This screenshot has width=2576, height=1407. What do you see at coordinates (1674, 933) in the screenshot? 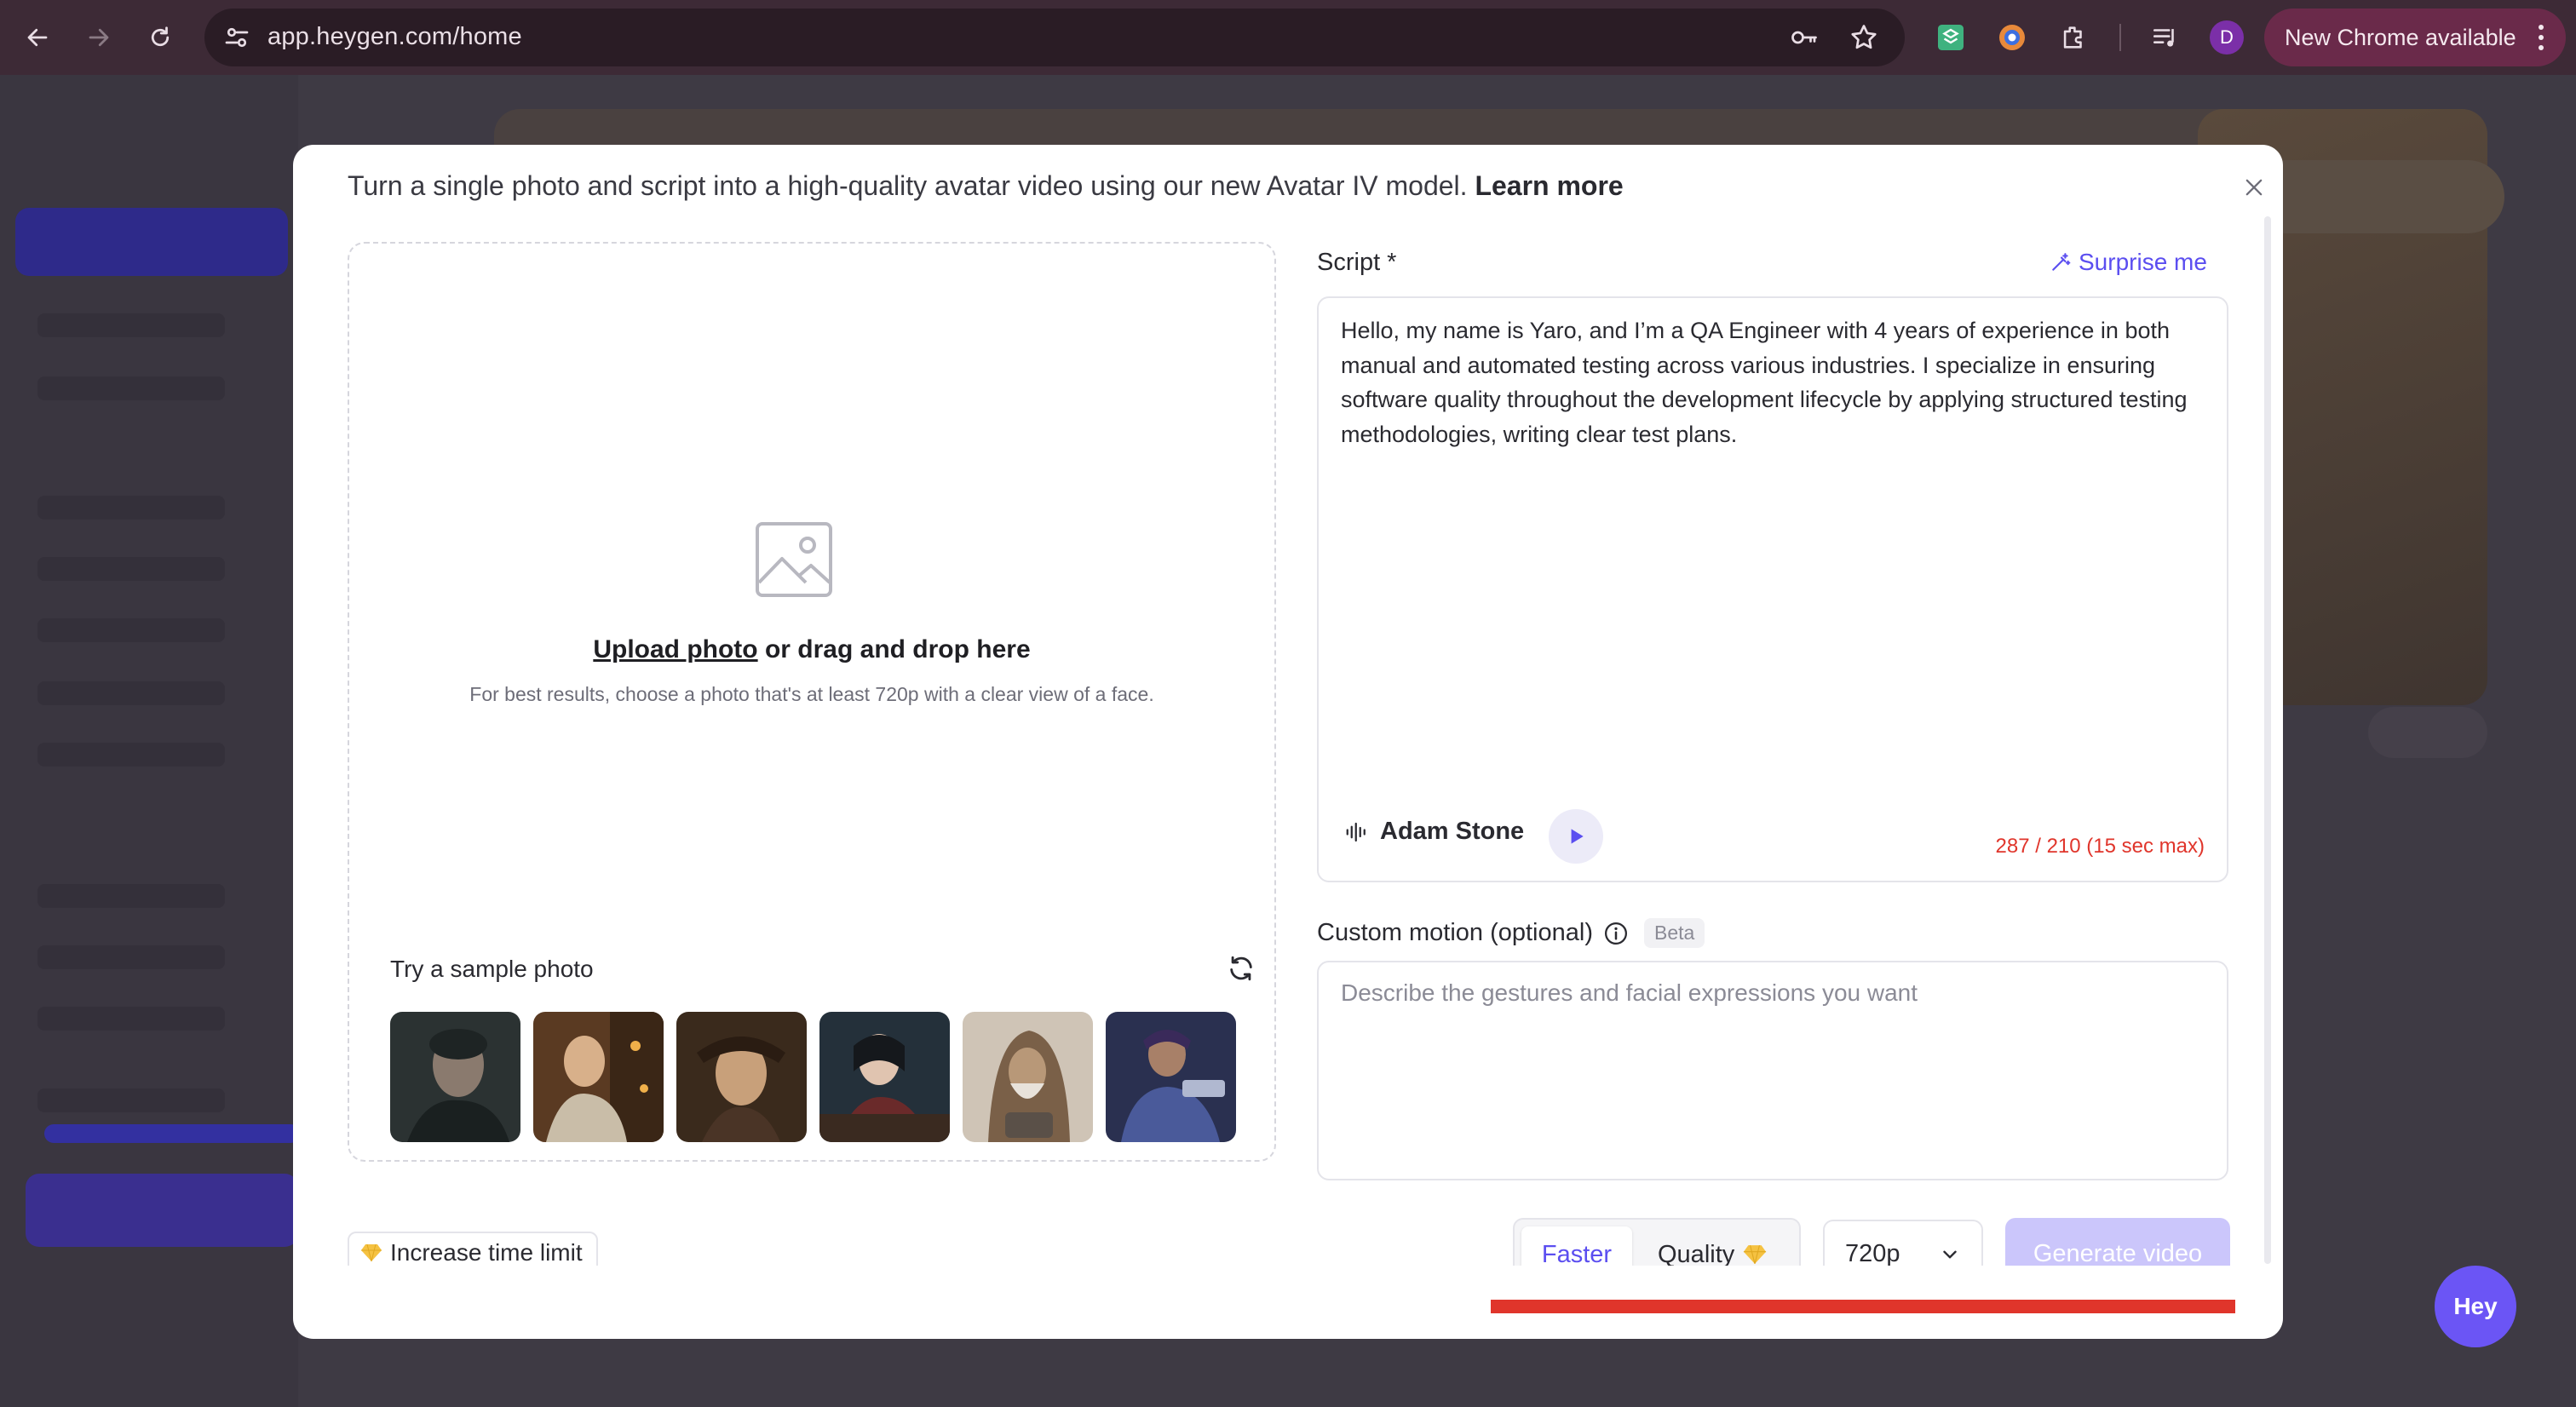
I see `beta-badge: Beta` at bounding box center [1674, 933].